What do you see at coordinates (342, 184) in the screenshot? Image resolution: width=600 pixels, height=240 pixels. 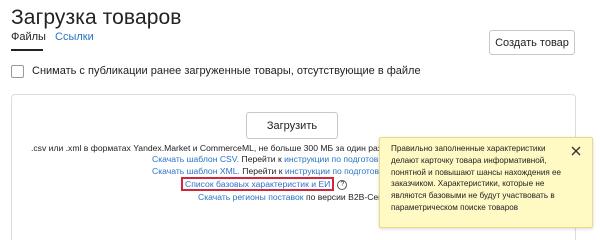 I see `help-icon: ?` at bounding box center [342, 184].